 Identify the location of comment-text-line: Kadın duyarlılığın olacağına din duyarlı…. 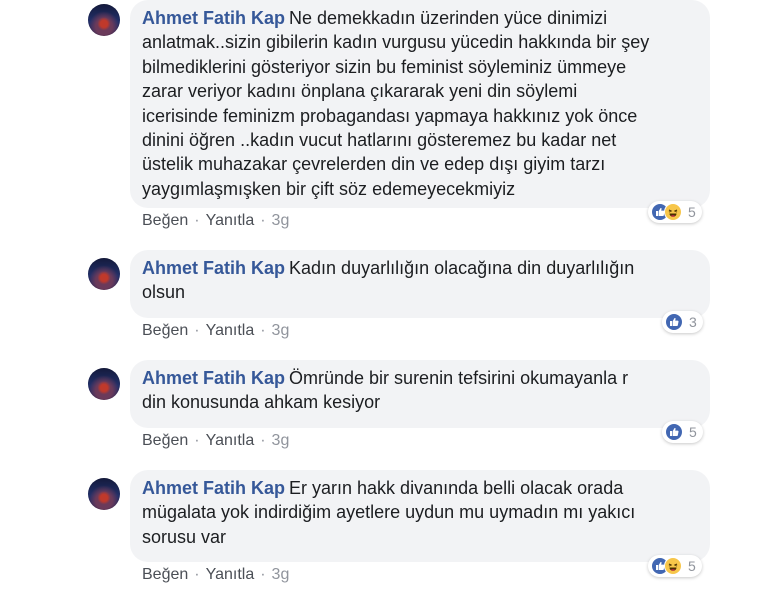
(462, 268).